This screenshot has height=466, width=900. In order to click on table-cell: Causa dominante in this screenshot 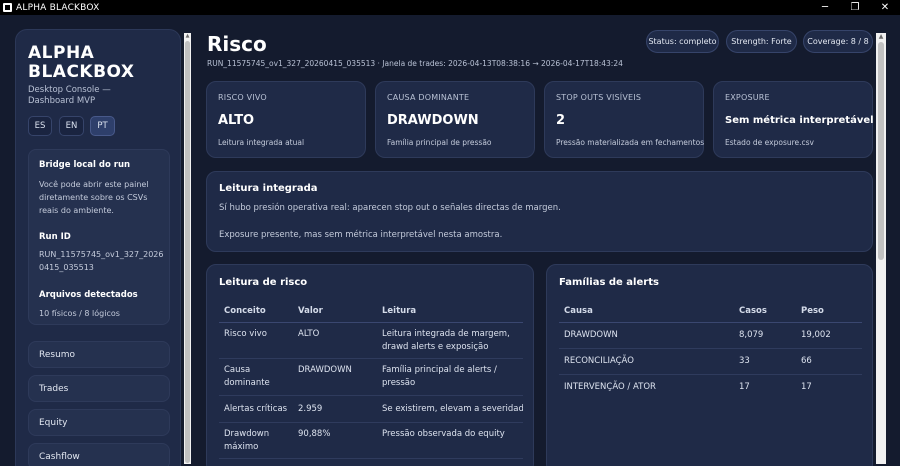, I will do `click(247, 376)`.